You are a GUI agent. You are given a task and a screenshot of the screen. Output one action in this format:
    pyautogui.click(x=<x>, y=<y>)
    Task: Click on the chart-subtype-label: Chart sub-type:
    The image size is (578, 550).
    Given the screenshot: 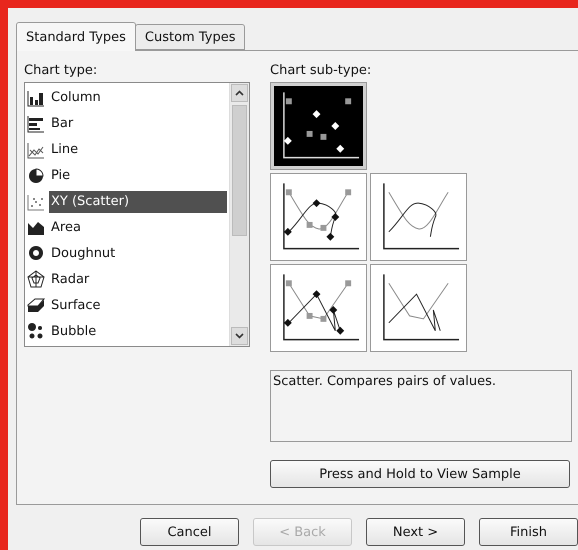 What is the action you would take?
    pyautogui.click(x=321, y=70)
    